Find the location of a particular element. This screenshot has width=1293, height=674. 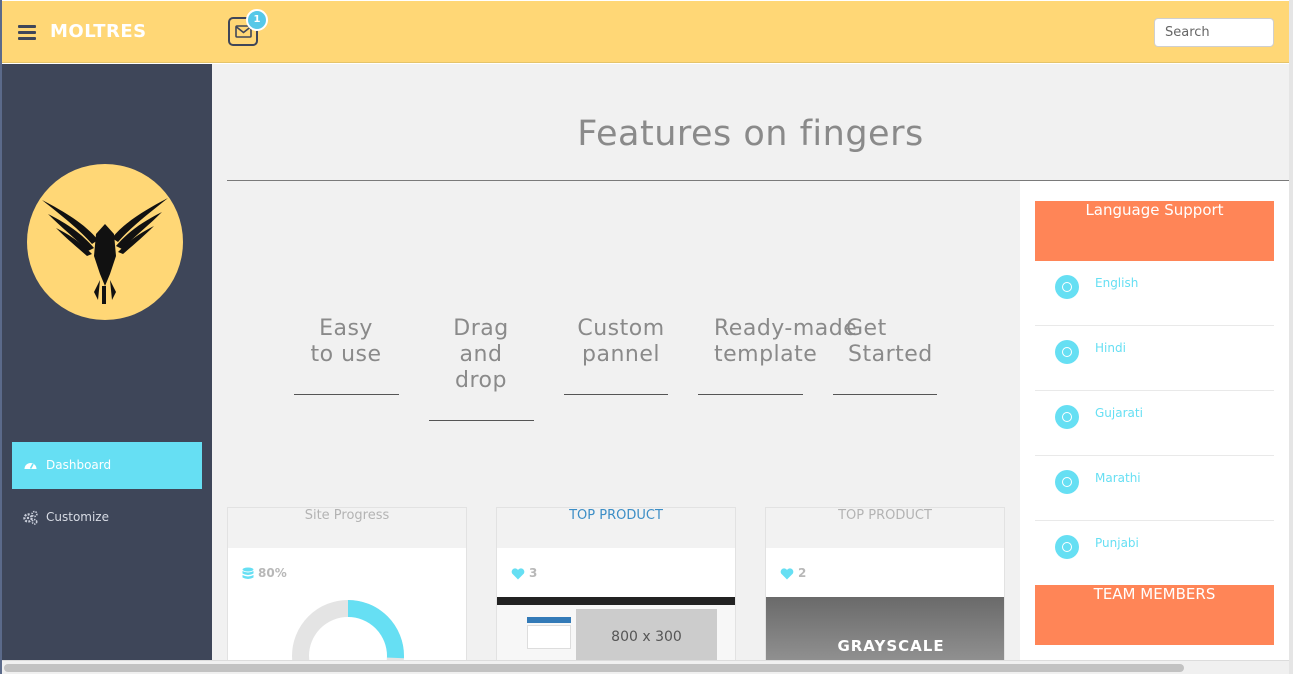

language-support-header: Language Support is located at coordinates (1154, 231).